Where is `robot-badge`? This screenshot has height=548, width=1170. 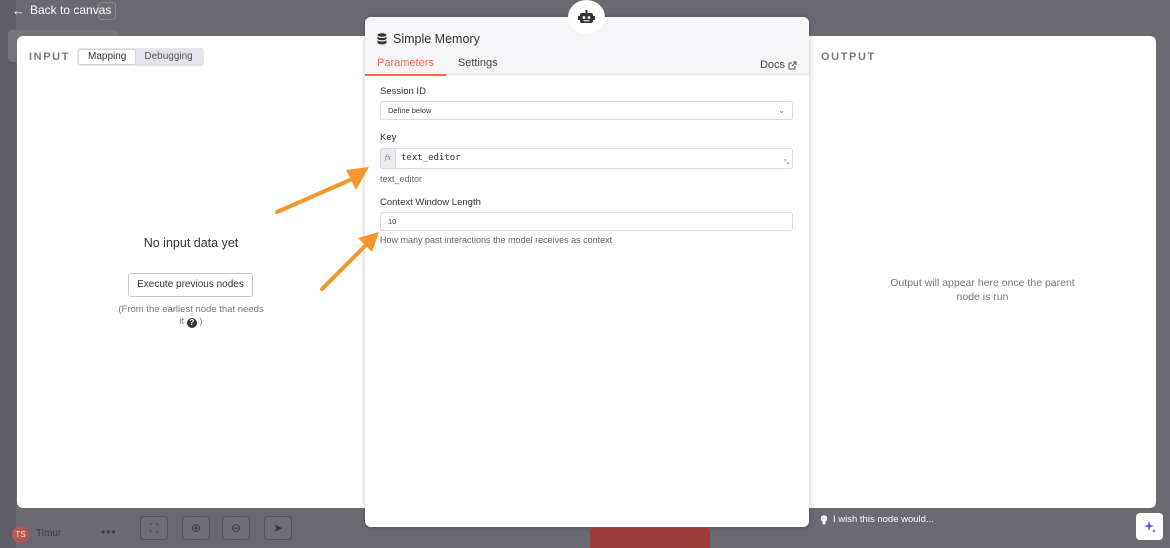 robot-badge is located at coordinates (586, 17).